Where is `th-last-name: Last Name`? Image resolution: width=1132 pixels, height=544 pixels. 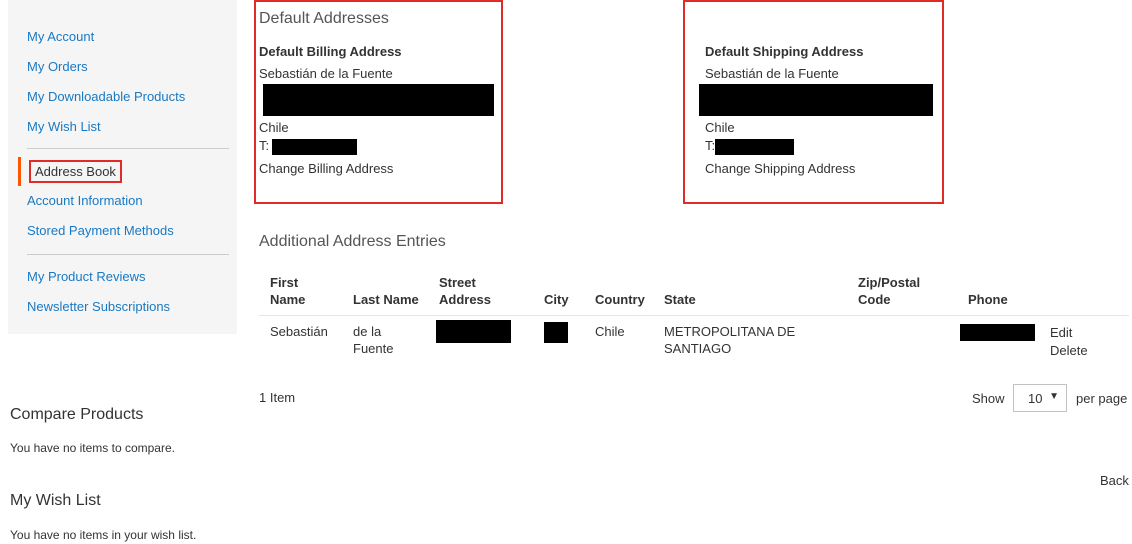
th-last-name: Last Name is located at coordinates (386, 299).